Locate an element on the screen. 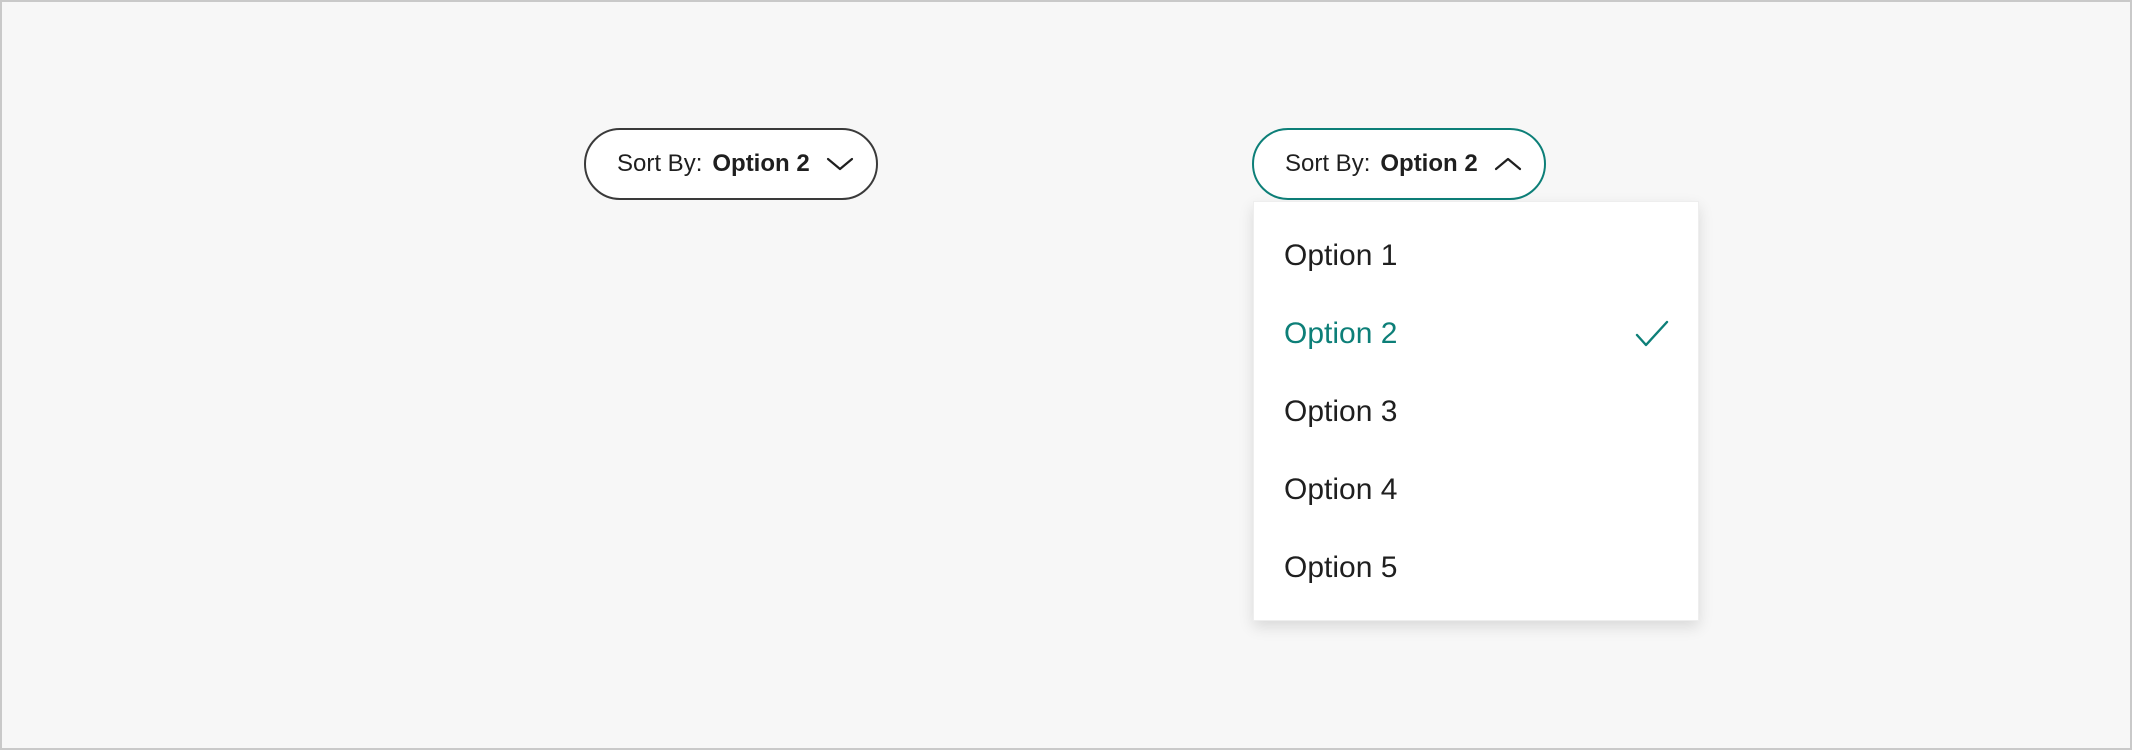 The height and width of the screenshot is (750, 2132). option-label: Option 3 is located at coordinates (1341, 411).